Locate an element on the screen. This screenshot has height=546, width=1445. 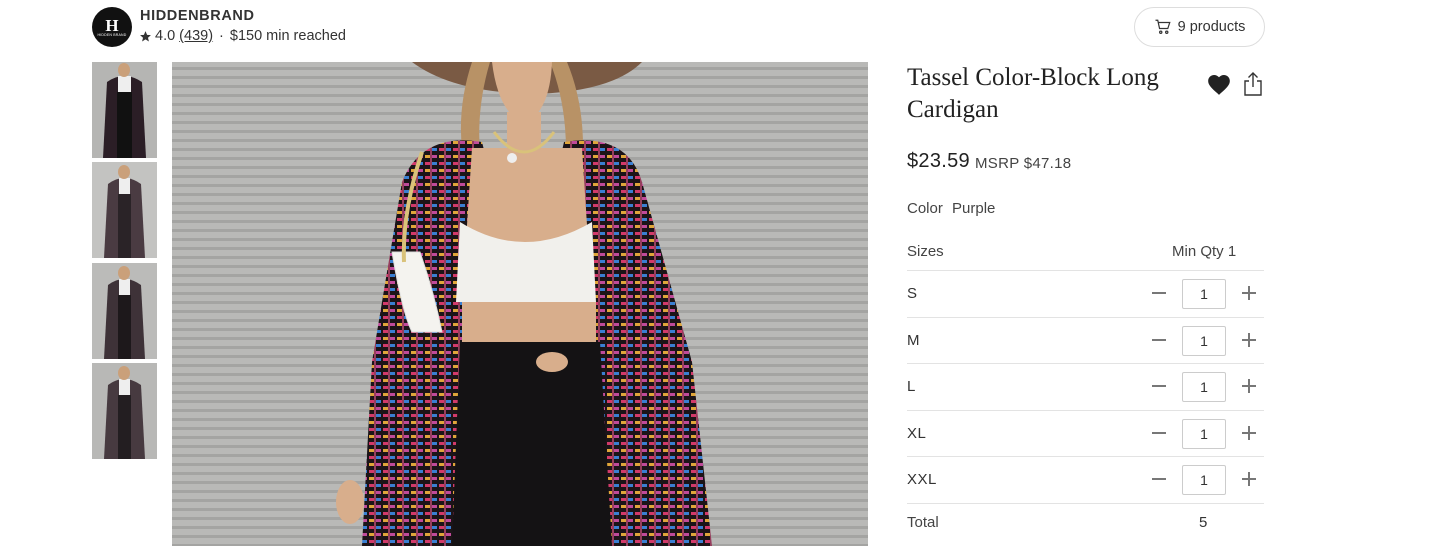
cart-icon is located at coordinates (1163, 26).